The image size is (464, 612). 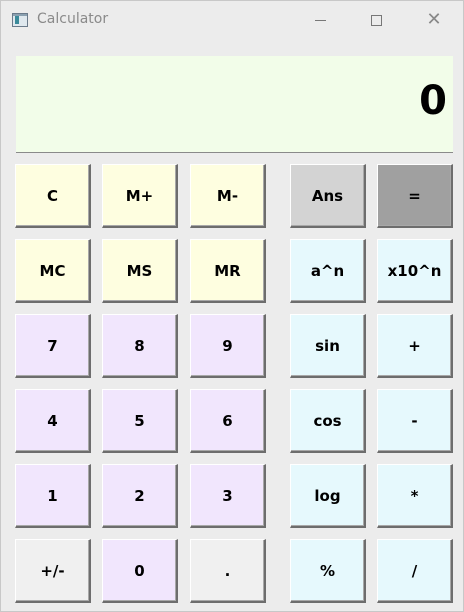 I want to click on digit-6-button: 6, so click(x=228, y=421).